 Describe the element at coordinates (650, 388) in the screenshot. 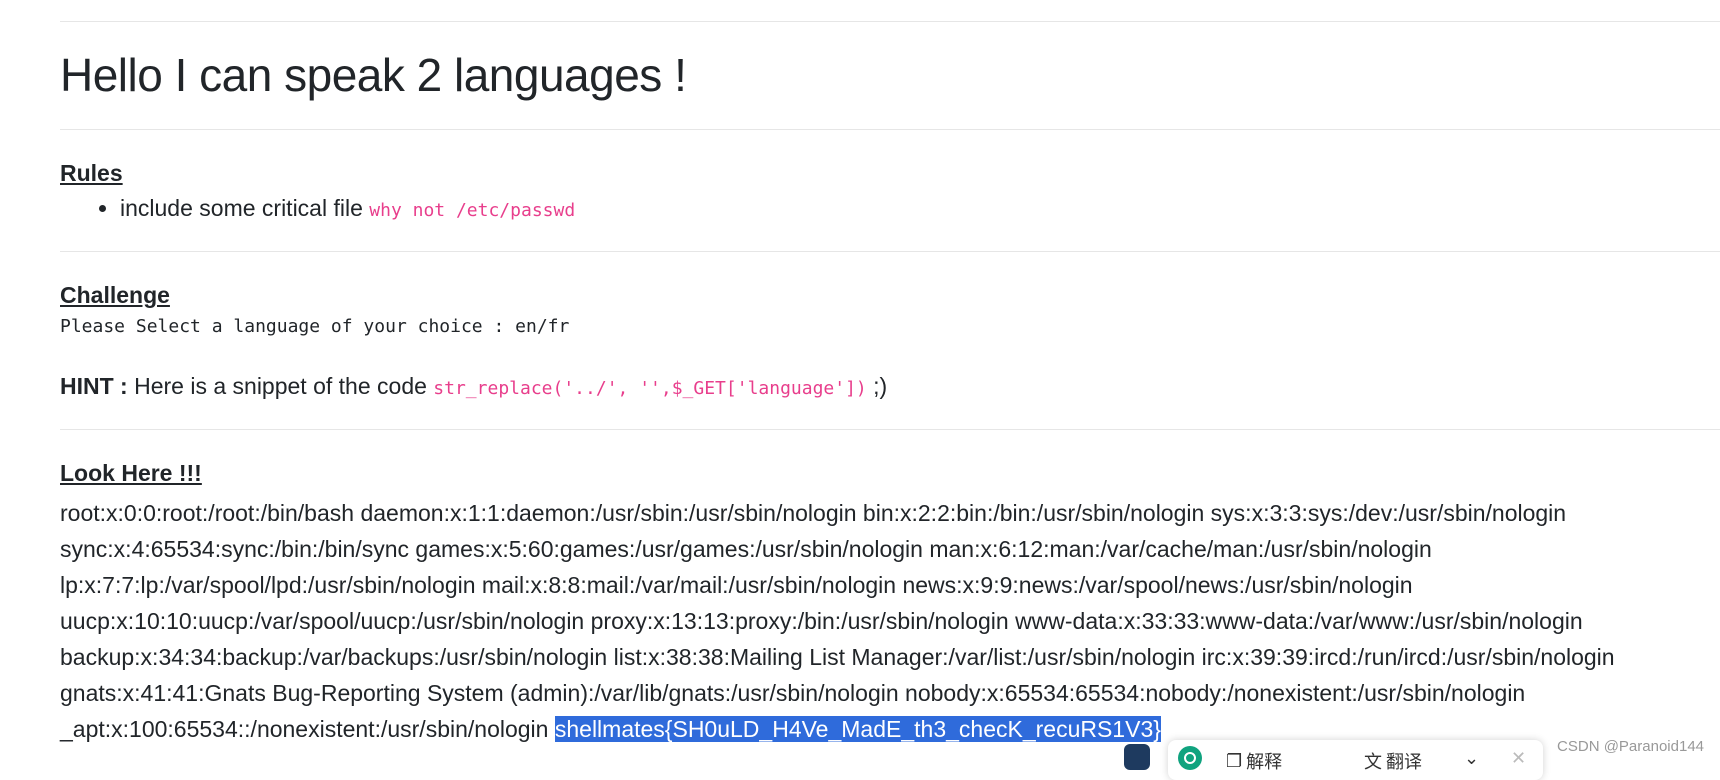

I see `hint-code: str_replace('../', '',$_GET['language'])` at that location.